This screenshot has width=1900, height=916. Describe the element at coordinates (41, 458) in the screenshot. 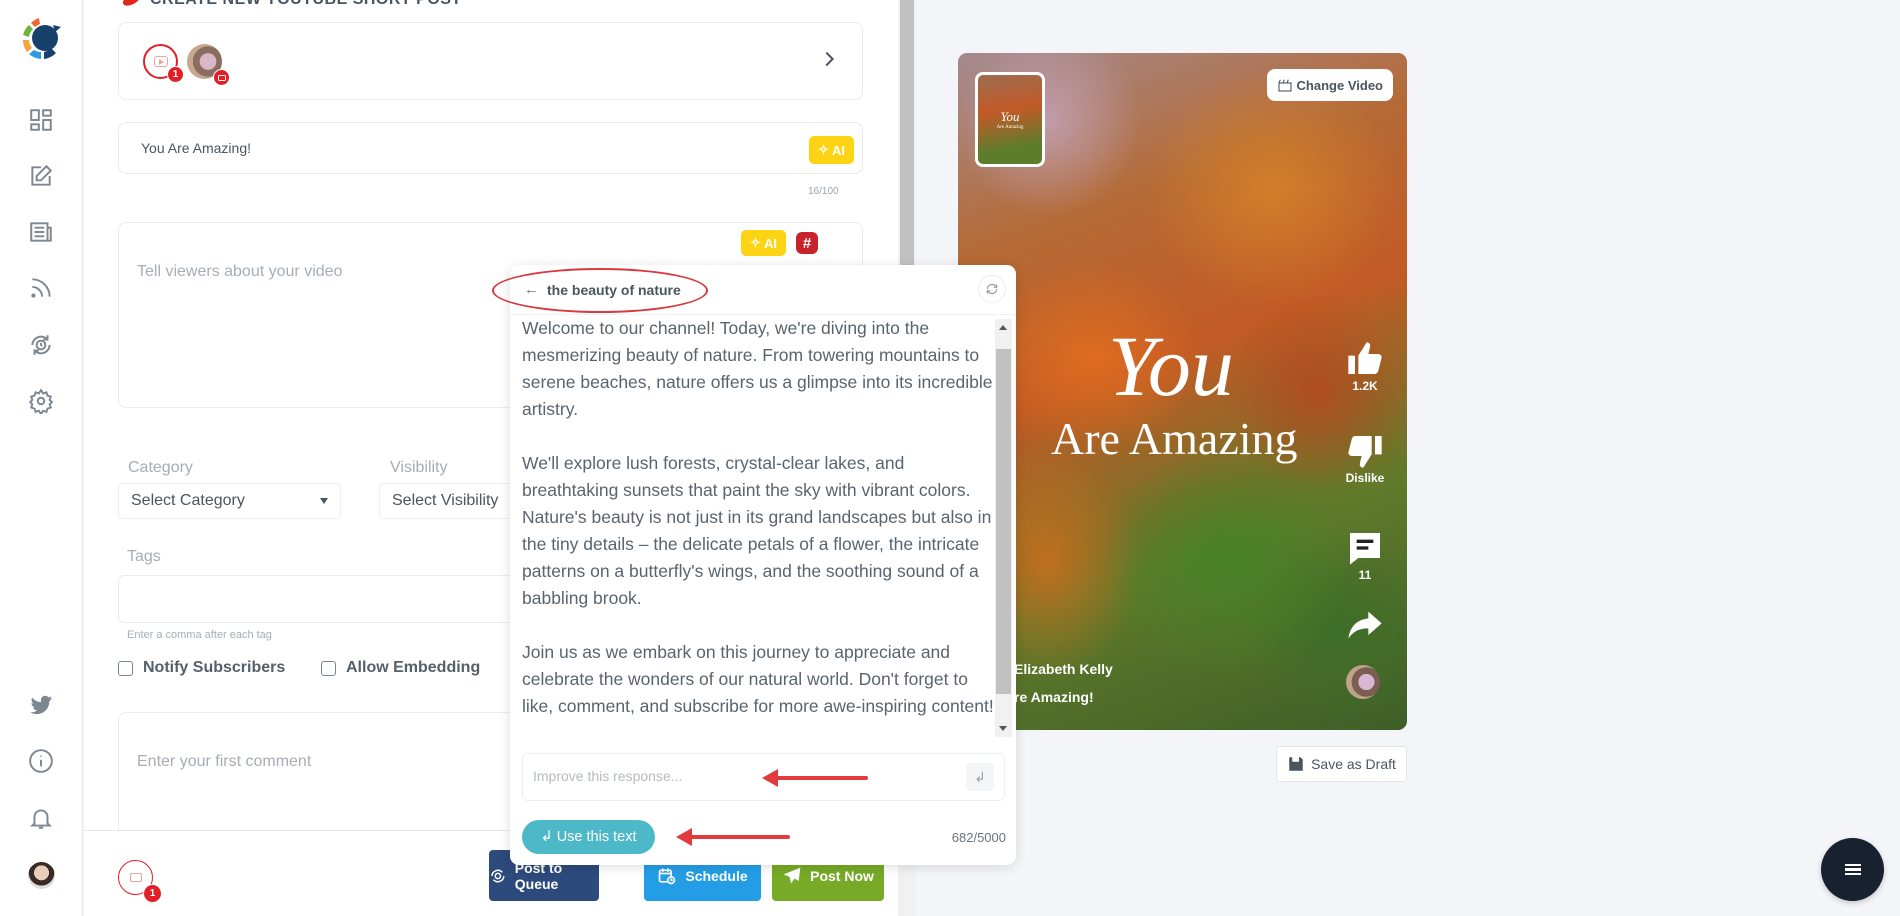

I see `sidebar` at that location.